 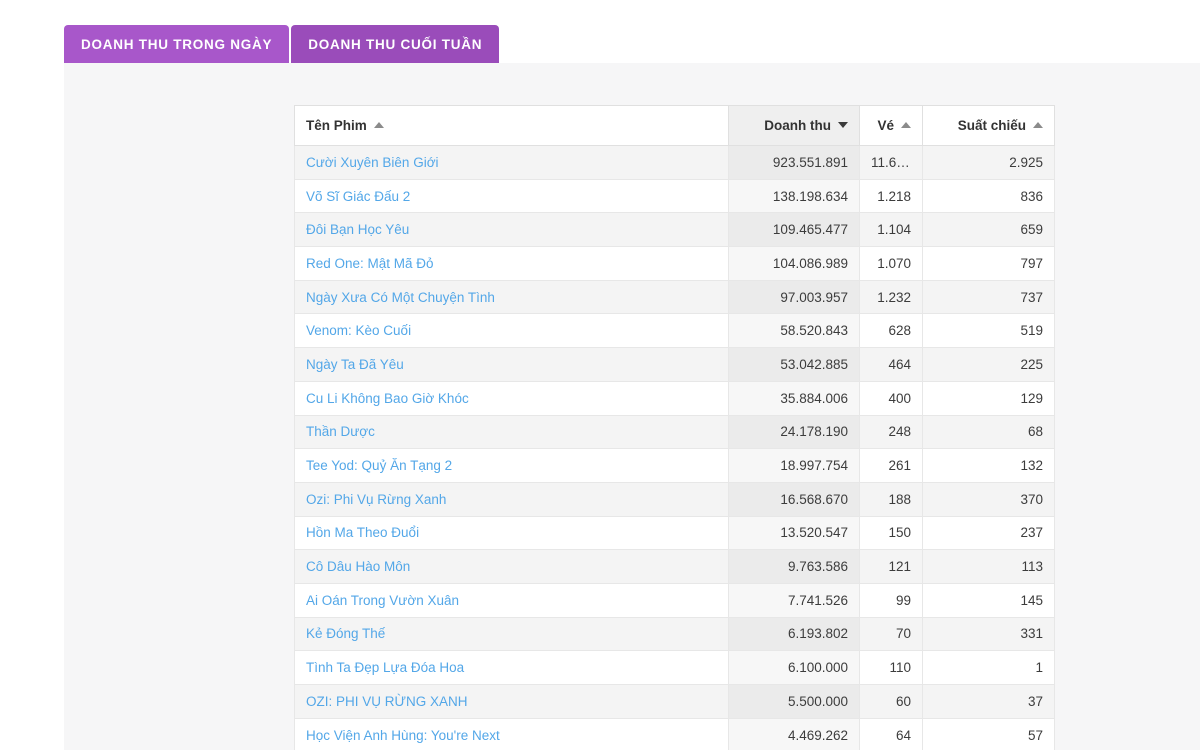 I want to click on cell-revenue: 6.193.802, so click(x=794, y=634).